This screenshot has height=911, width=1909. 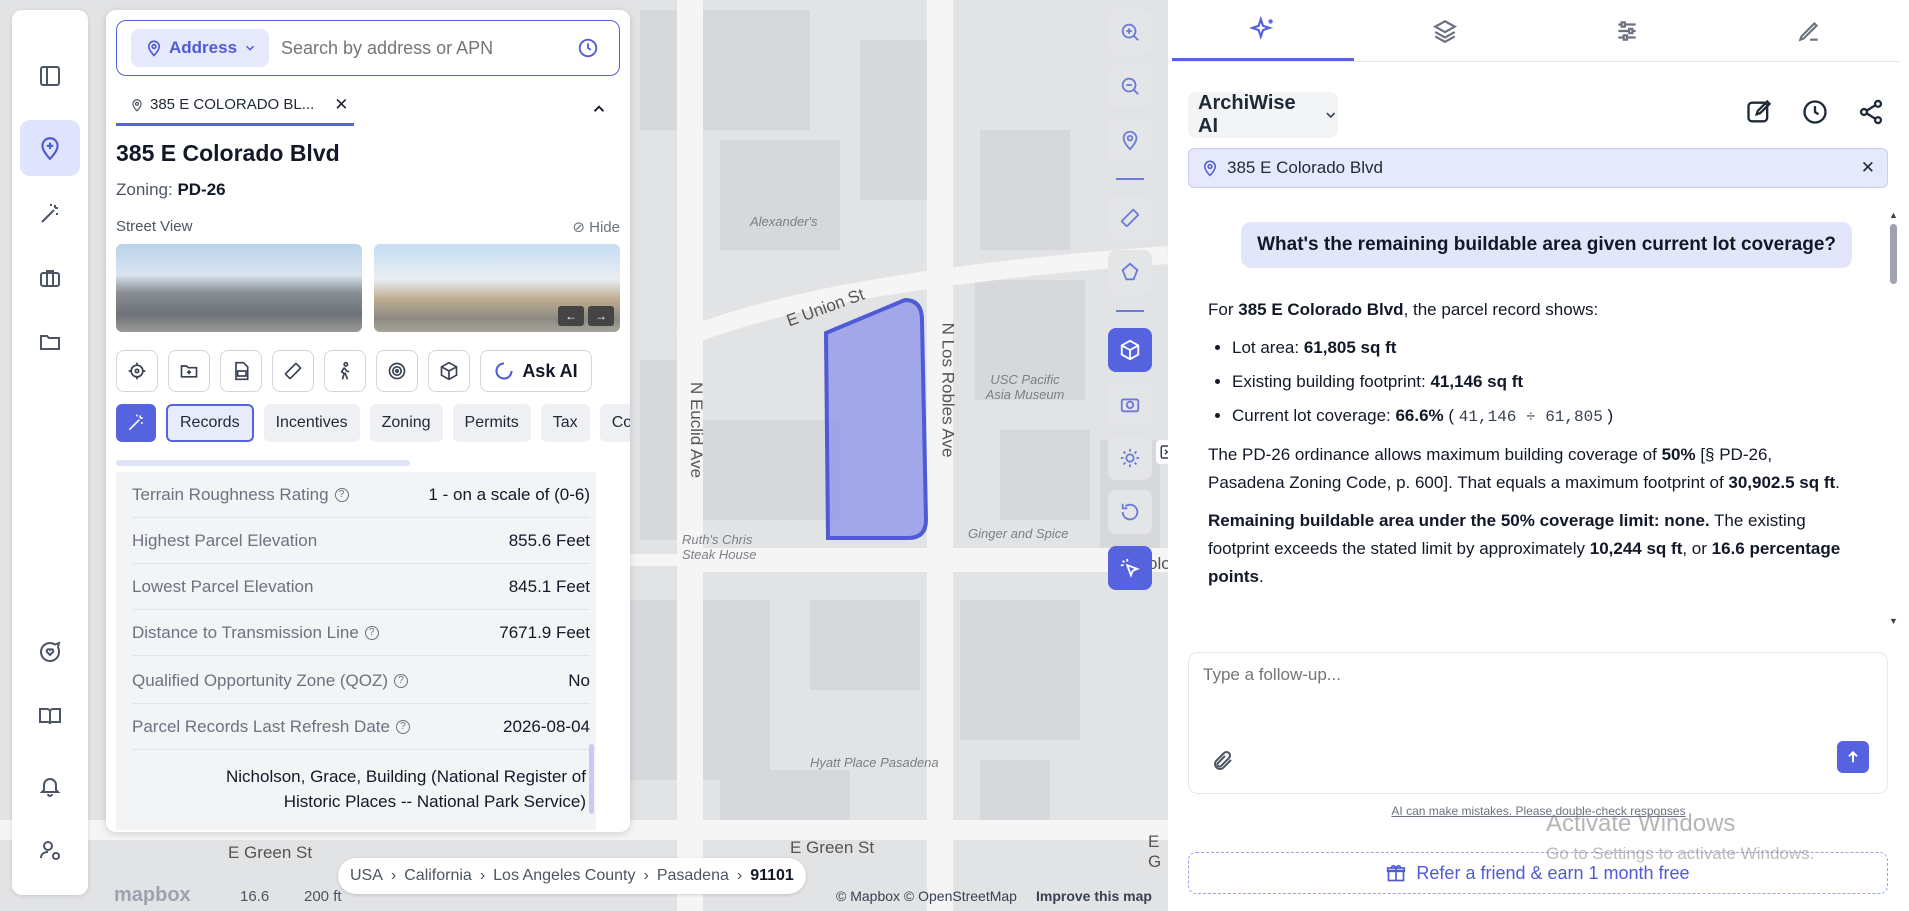 I want to click on draw-button, so click(x=1130, y=272).